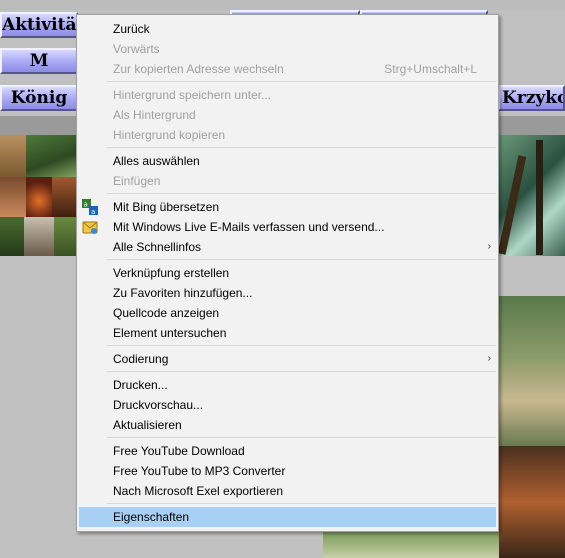  I want to click on nav-button-aktivitaeten: Aktivitäten, so click(39, 25).